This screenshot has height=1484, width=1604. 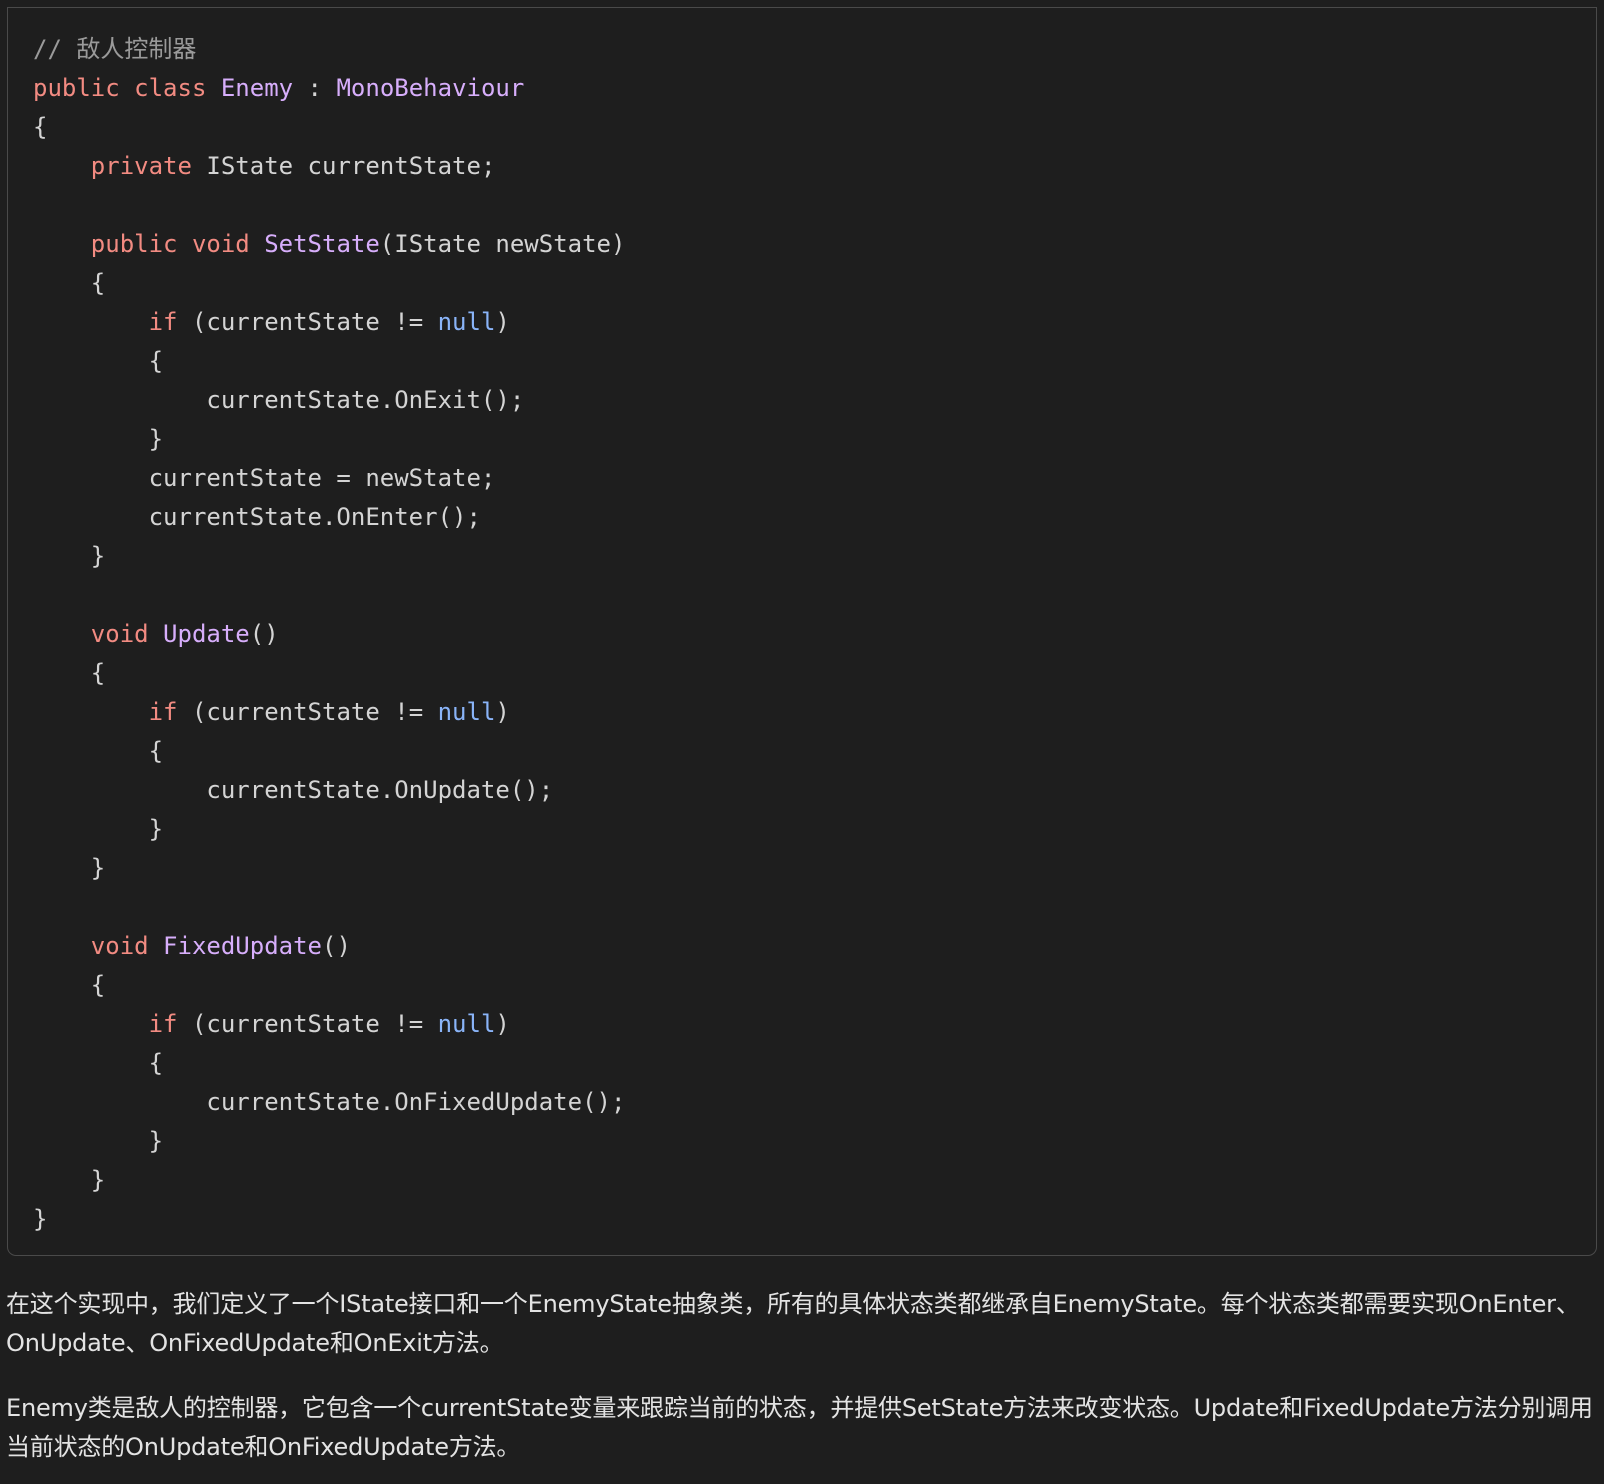 What do you see at coordinates (170, 88) in the screenshot?
I see `code-token-keyword: class` at bounding box center [170, 88].